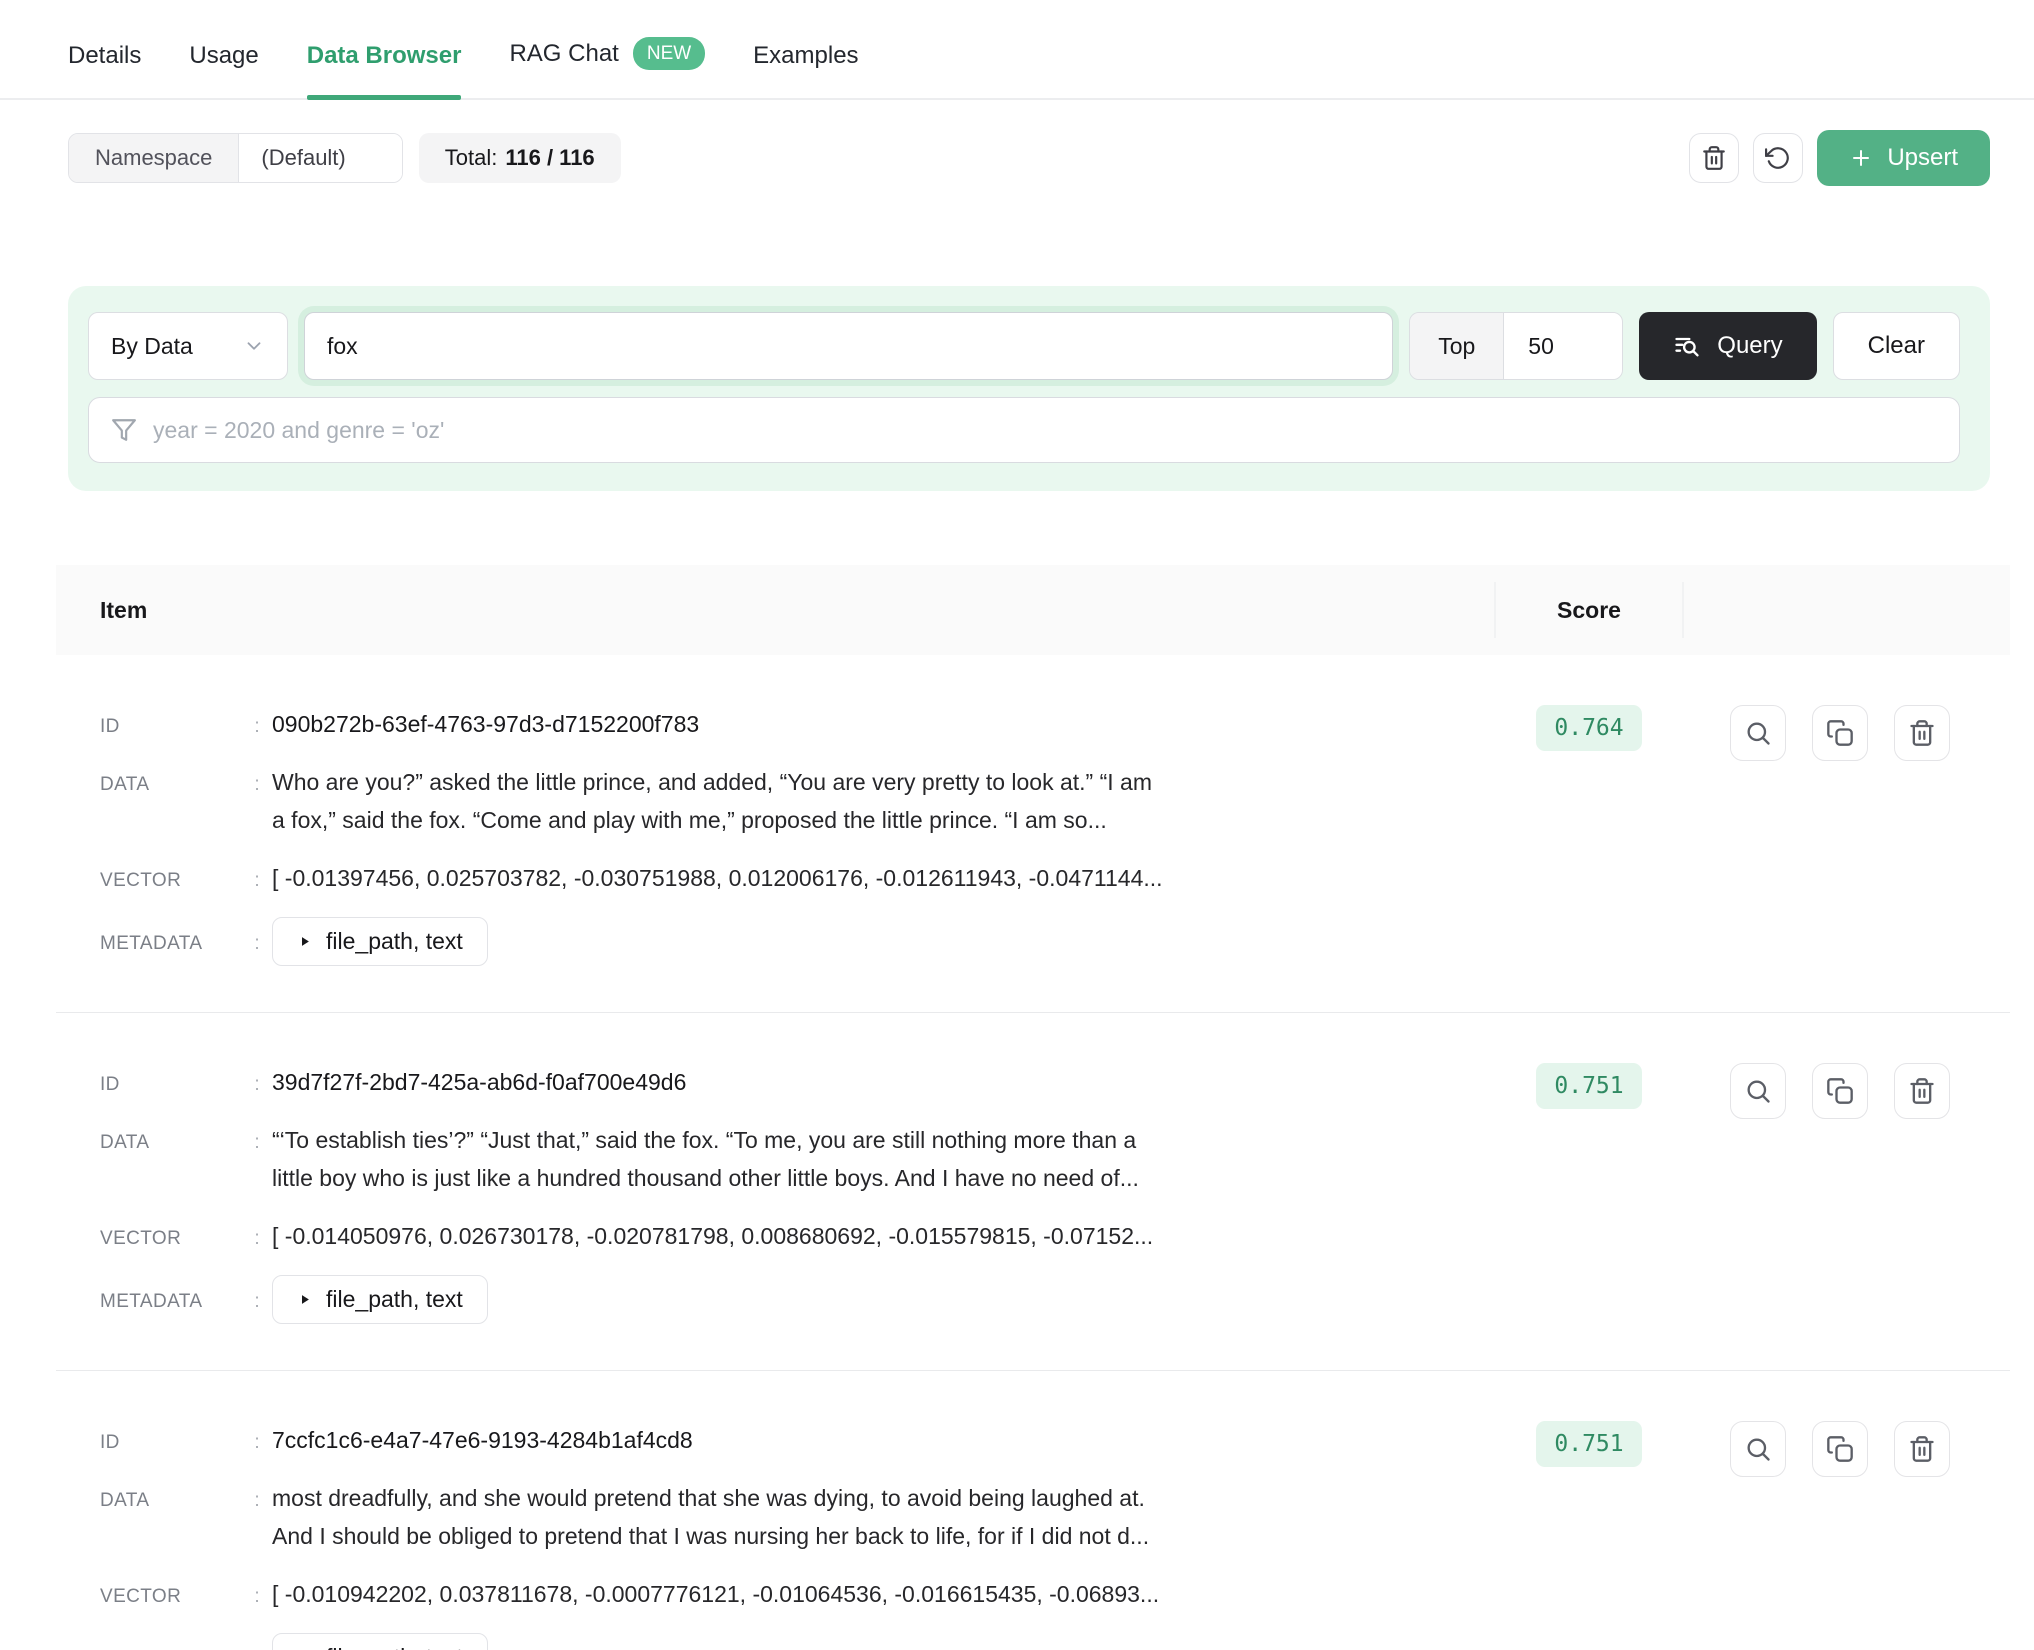  What do you see at coordinates (482, 1440) in the screenshot?
I see `row-id-value: 7ccfc1c6-e4a7-47e6-9193-4284b1af4cd8` at bounding box center [482, 1440].